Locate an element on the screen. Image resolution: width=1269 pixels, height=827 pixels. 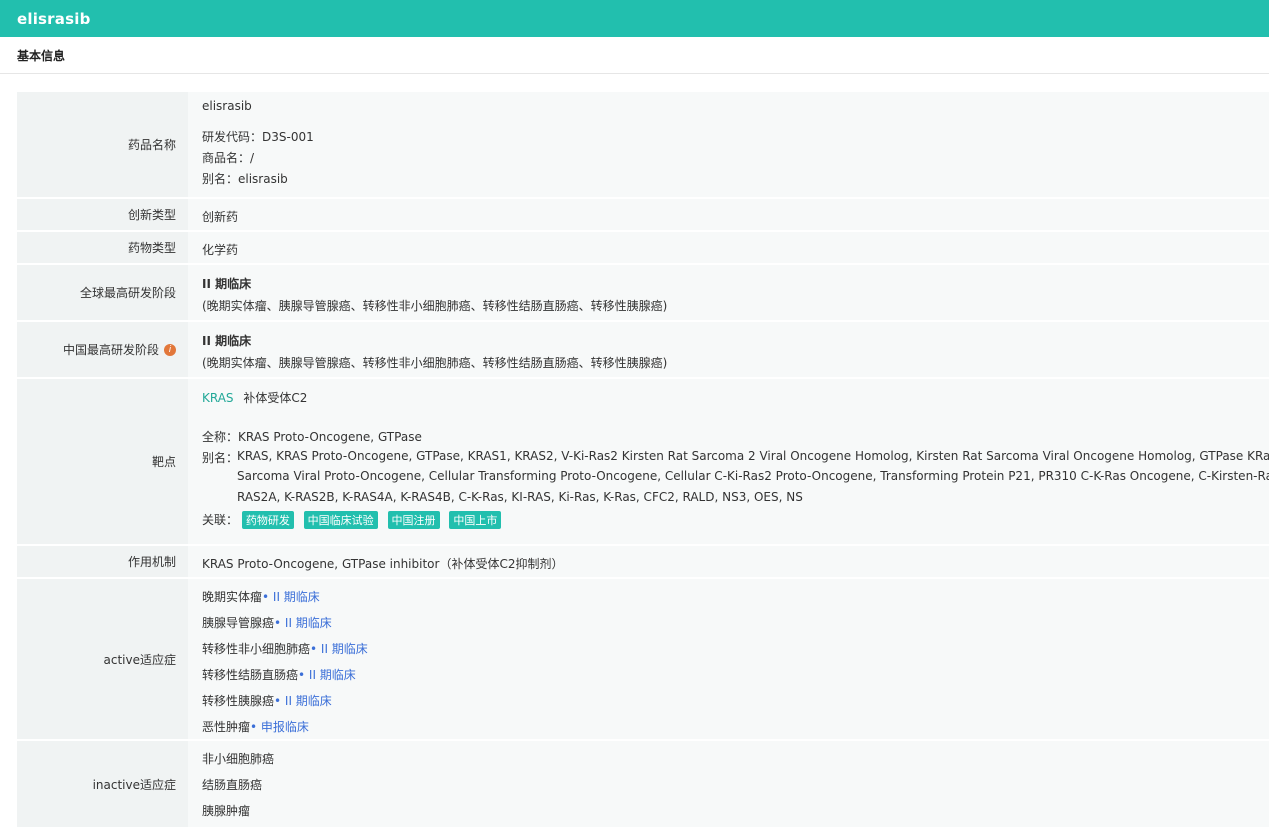
active-indication: 转移性结肠直肠癌• II 期临床 is located at coordinates (279, 674).